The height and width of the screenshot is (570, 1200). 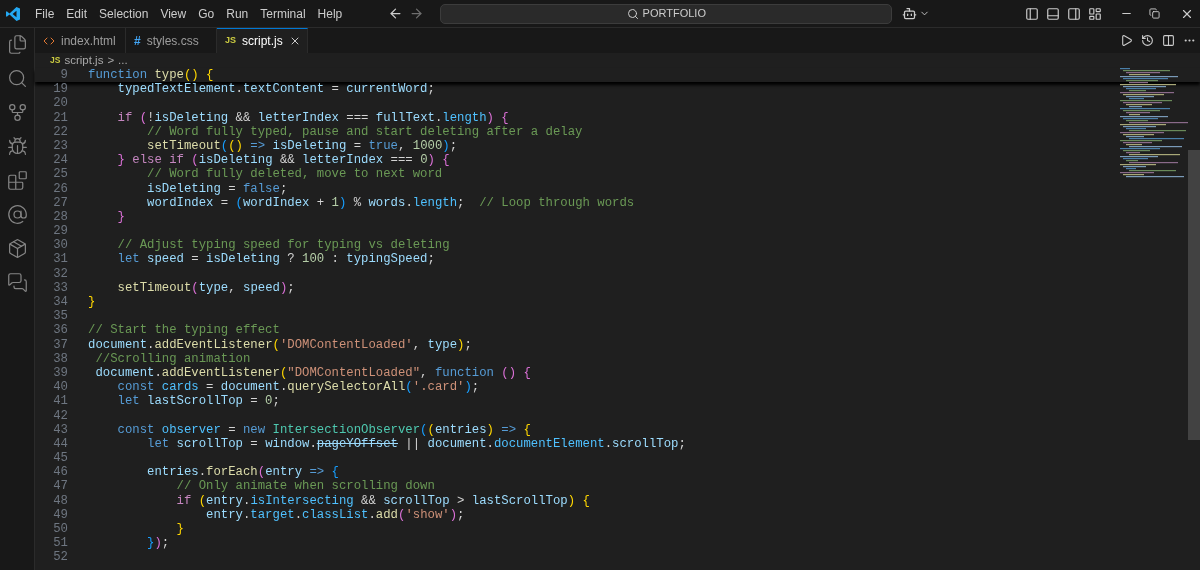 I want to click on editor-tab: JS script.js, so click(x=262, y=40).